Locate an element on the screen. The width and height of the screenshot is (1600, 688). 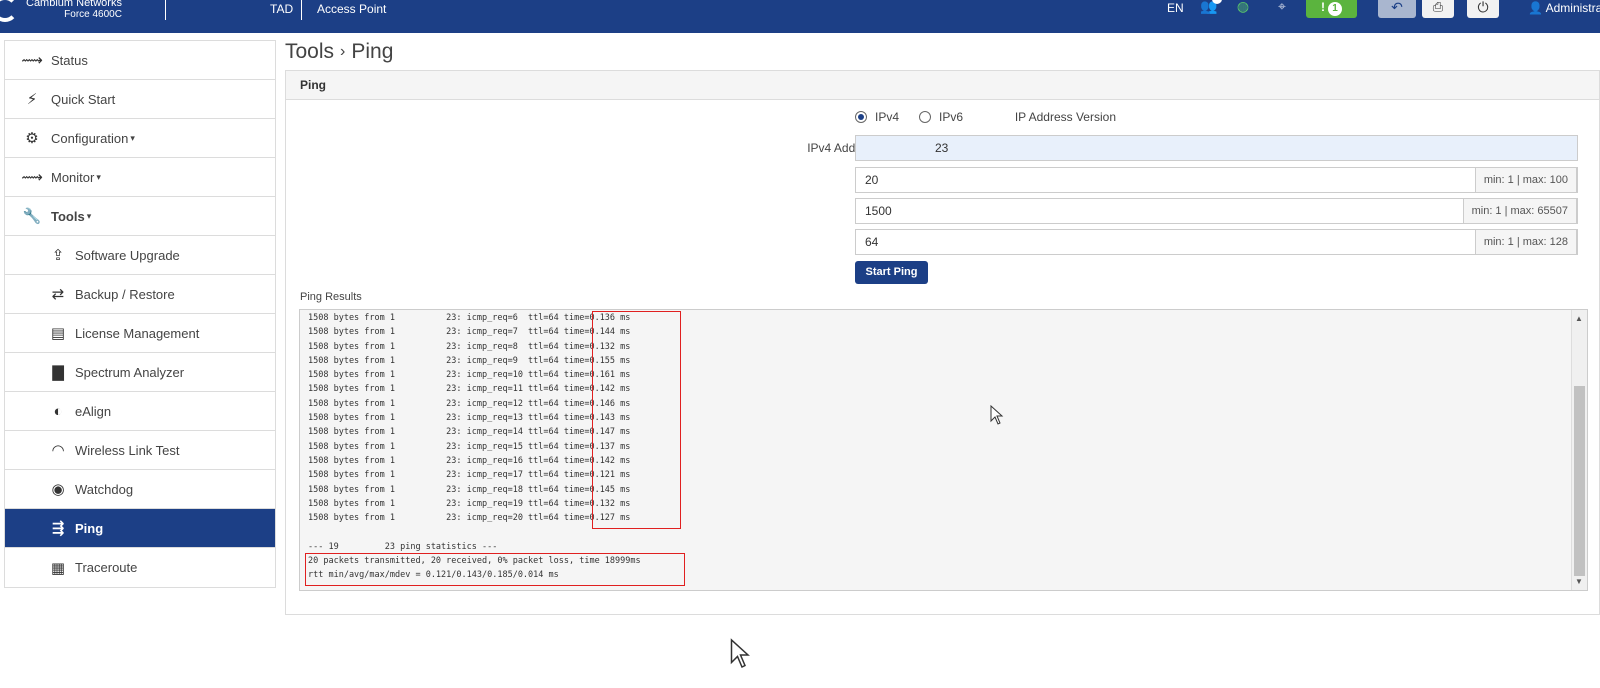
buffer-row: Buffer Size (-s) 1500min: 1 | max: 65507 is located at coordinates (943, 211).